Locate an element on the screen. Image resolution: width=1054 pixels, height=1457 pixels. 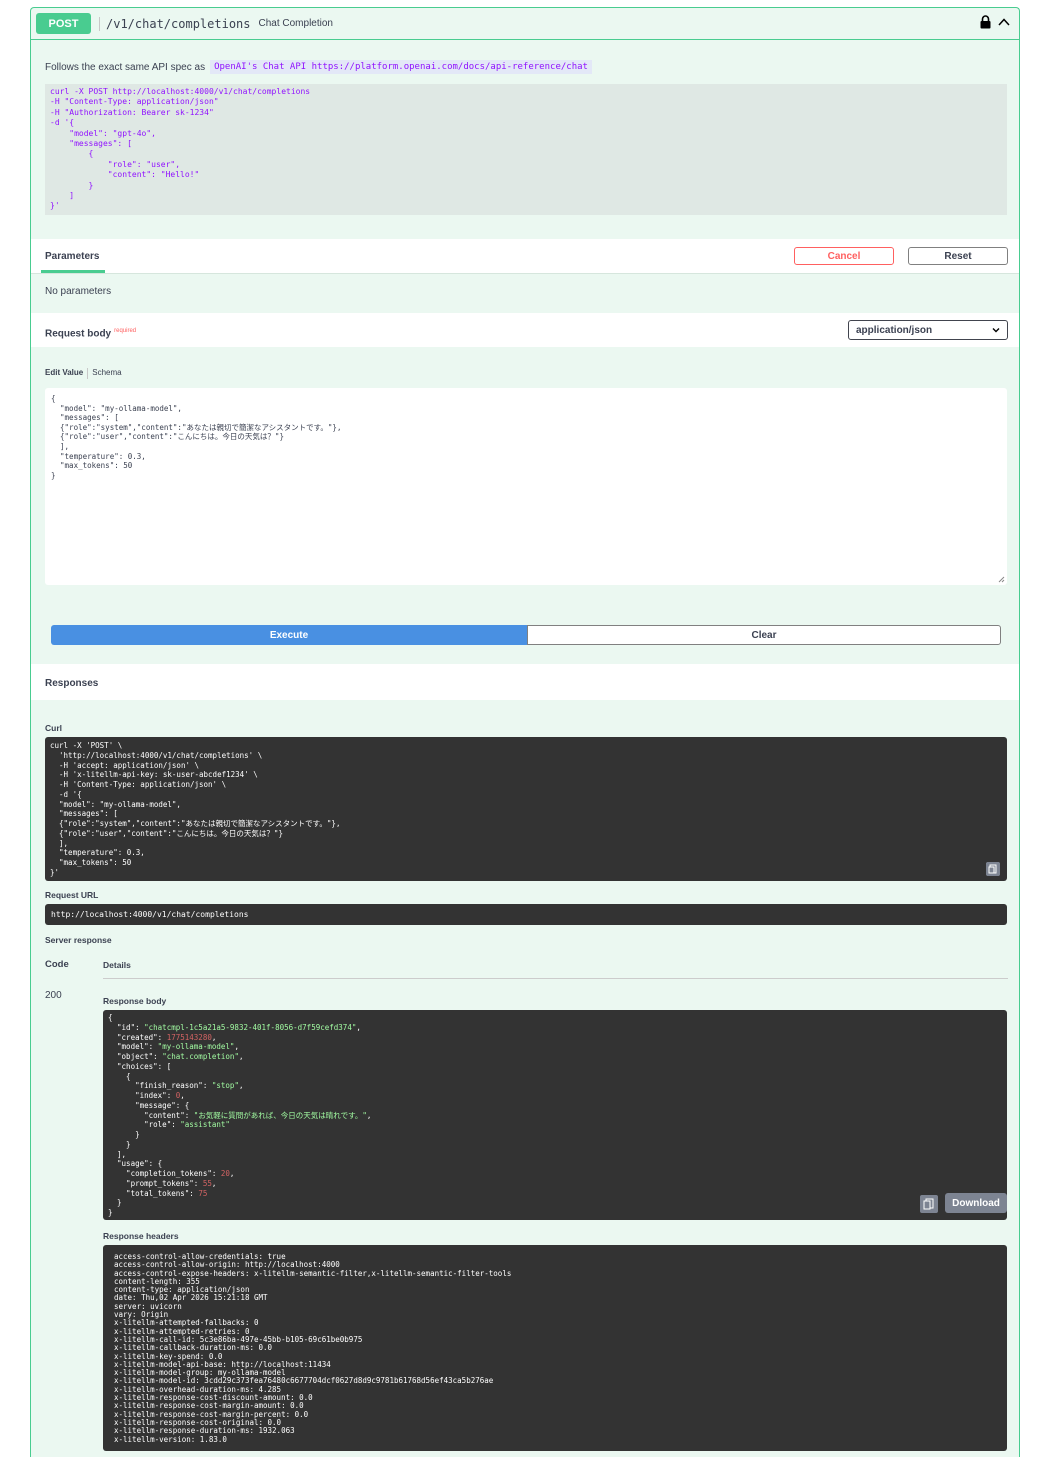
prompt-tokens: 55 is located at coordinates (207, 1183).